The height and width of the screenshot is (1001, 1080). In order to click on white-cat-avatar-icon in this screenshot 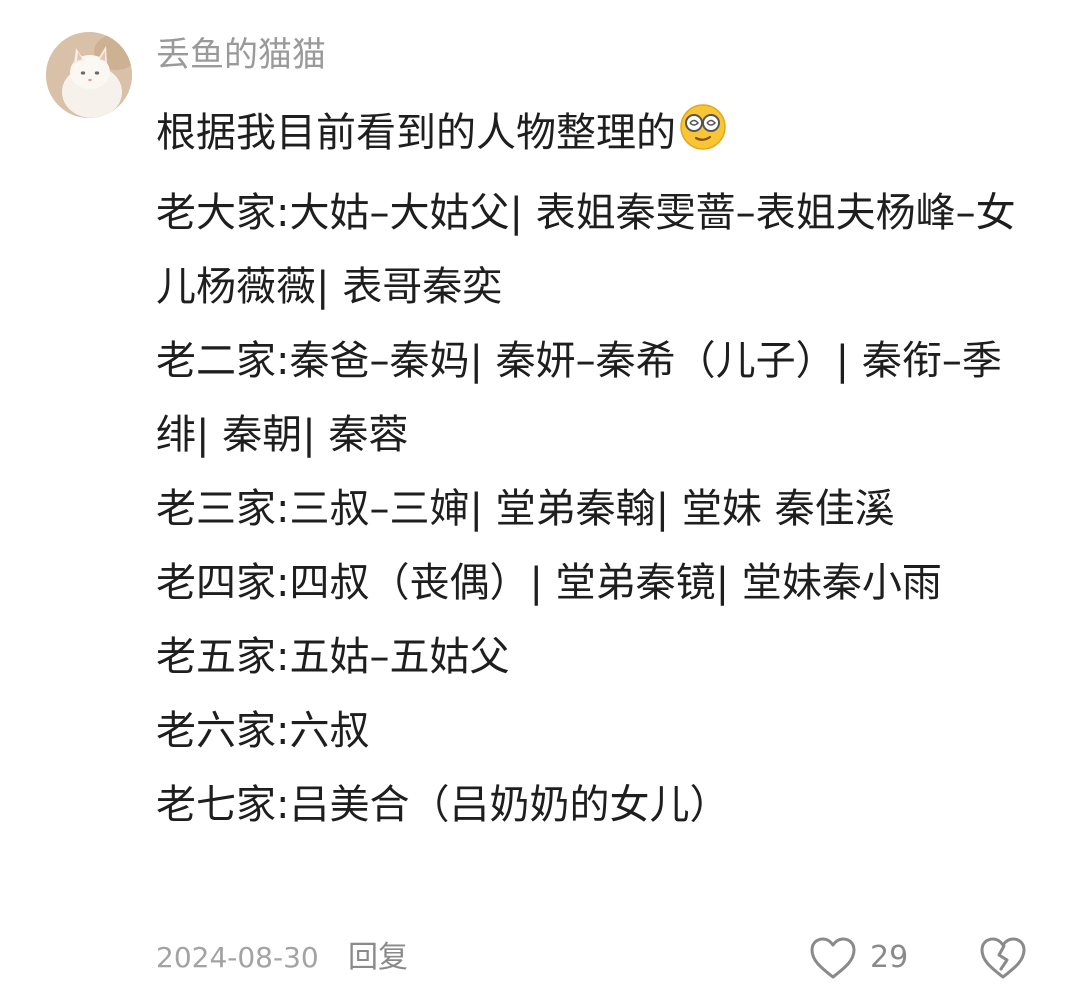, I will do `click(89, 75)`.